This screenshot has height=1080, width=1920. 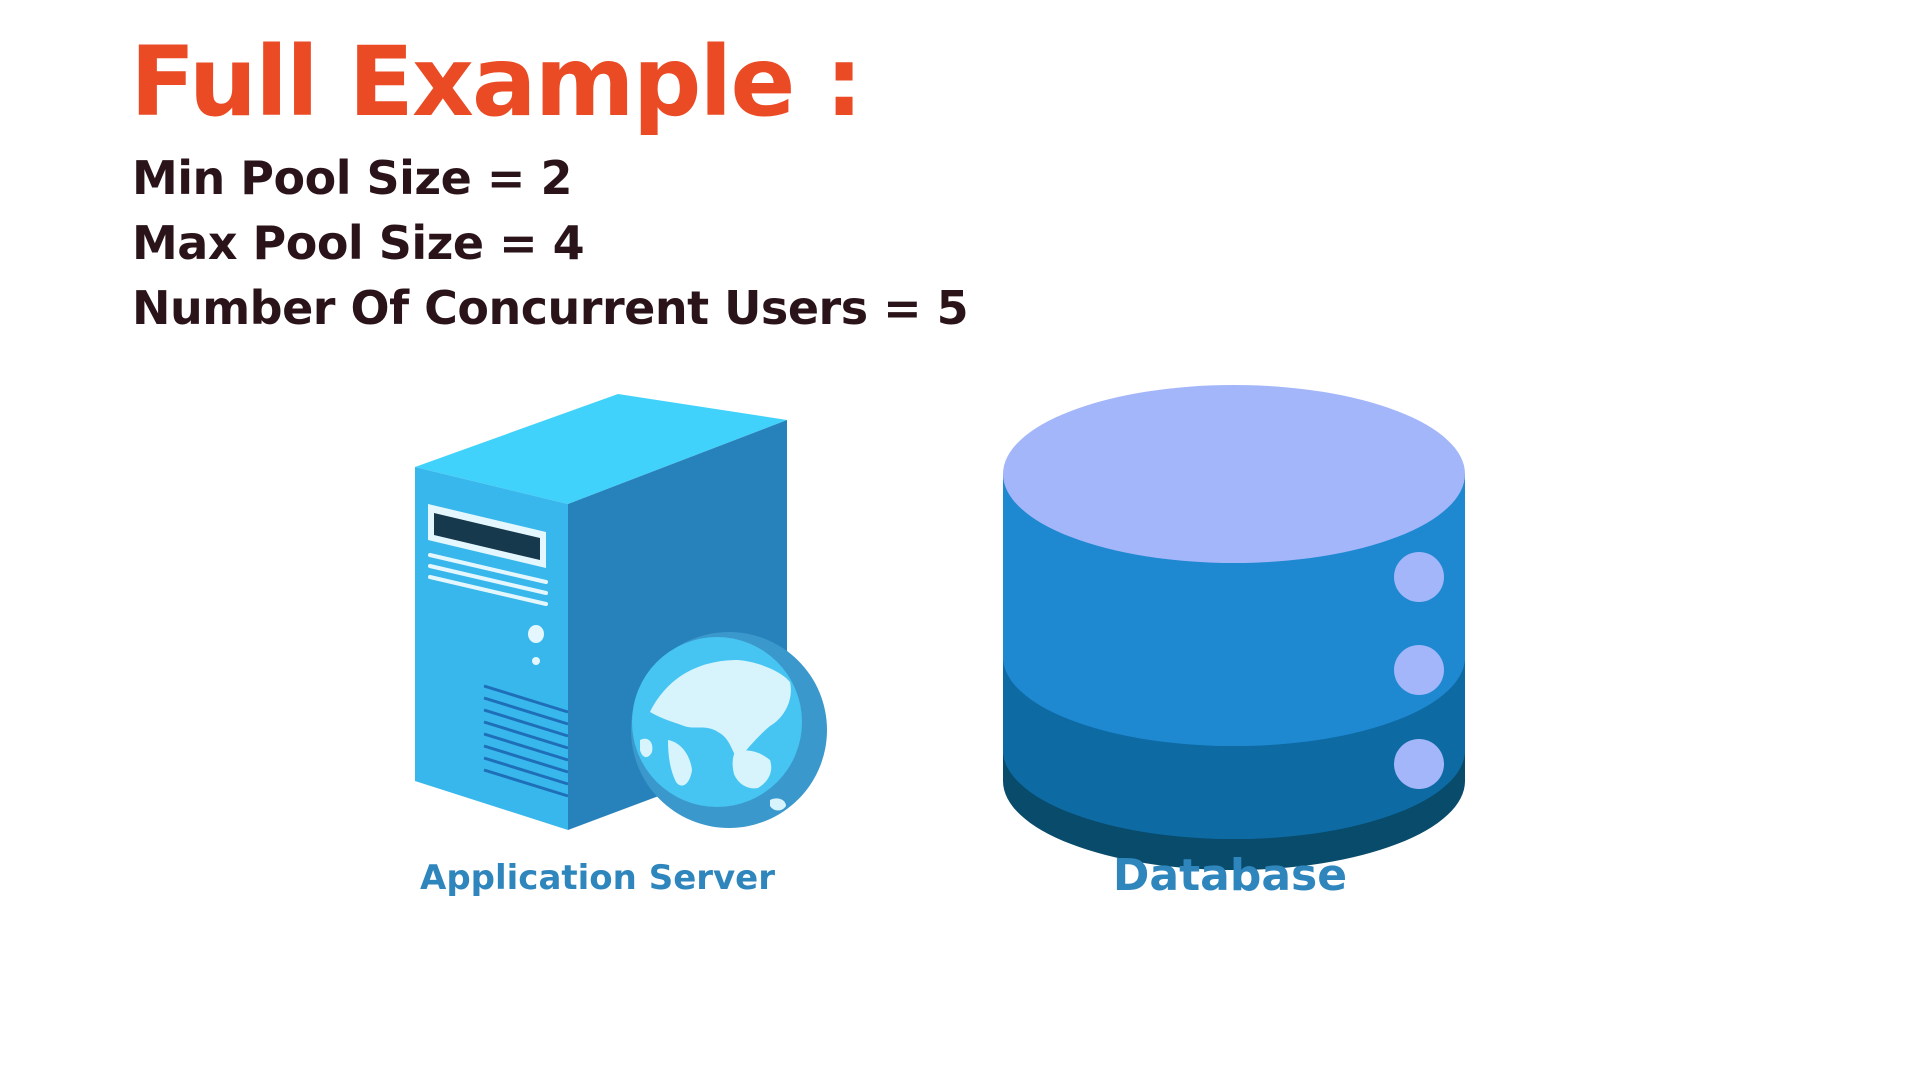 What do you see at coordinates (1230, 875) in the screenshot?
I see `database-label: Database` at bounding box center [1230, 875].